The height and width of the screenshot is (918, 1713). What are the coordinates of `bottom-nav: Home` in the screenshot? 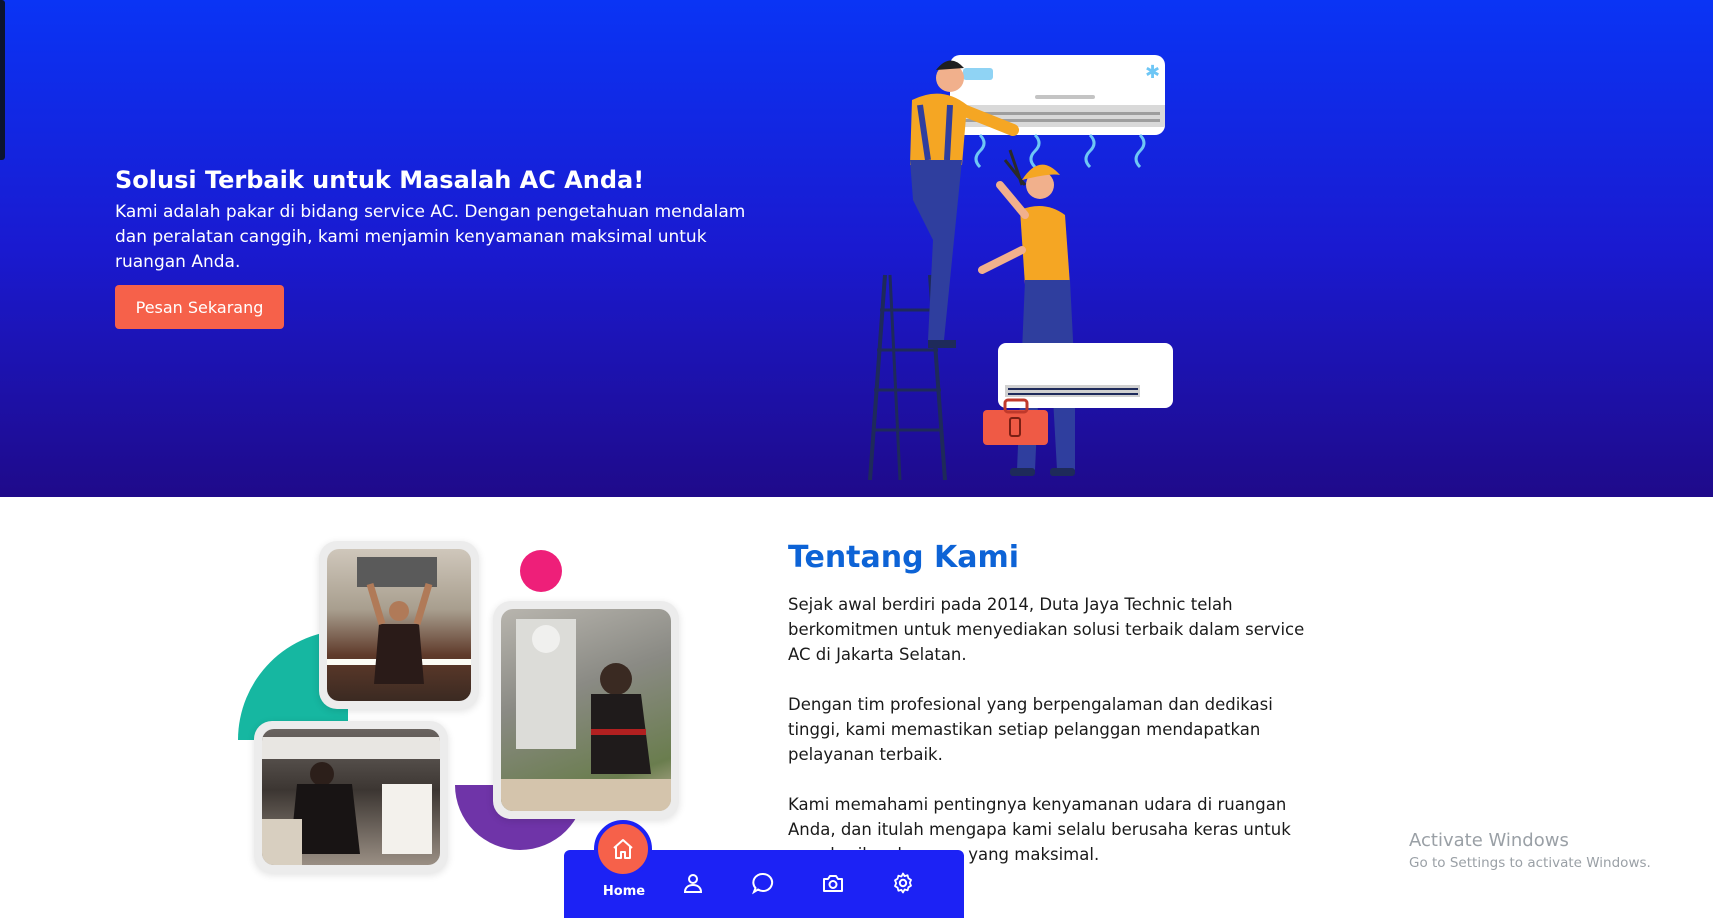 It's located at (764, 869).